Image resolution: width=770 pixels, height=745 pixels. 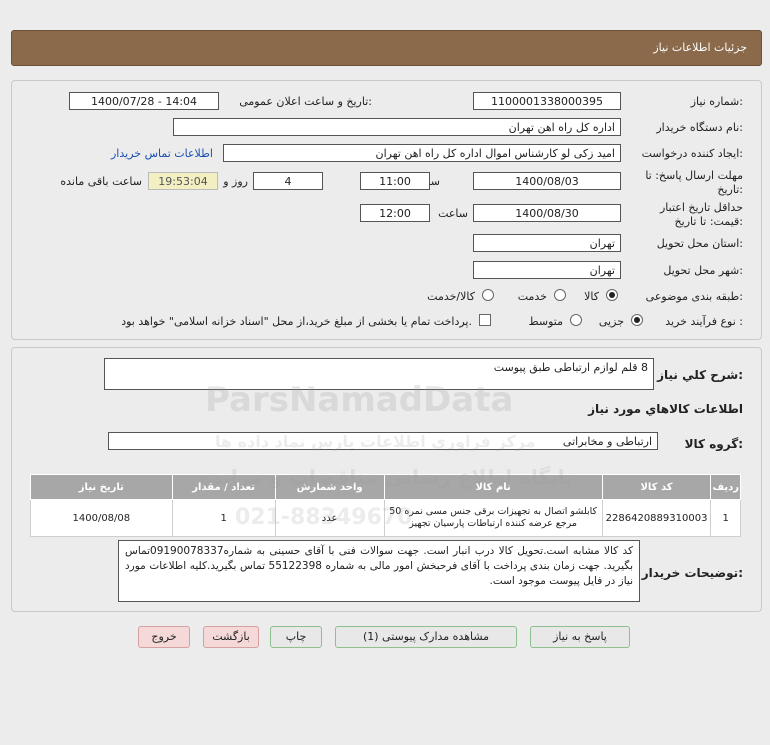 What do you see at coordinates (591, 296) in the screenshot?
I see `category-option-goods: کالا` at bounding box center [591, 296].